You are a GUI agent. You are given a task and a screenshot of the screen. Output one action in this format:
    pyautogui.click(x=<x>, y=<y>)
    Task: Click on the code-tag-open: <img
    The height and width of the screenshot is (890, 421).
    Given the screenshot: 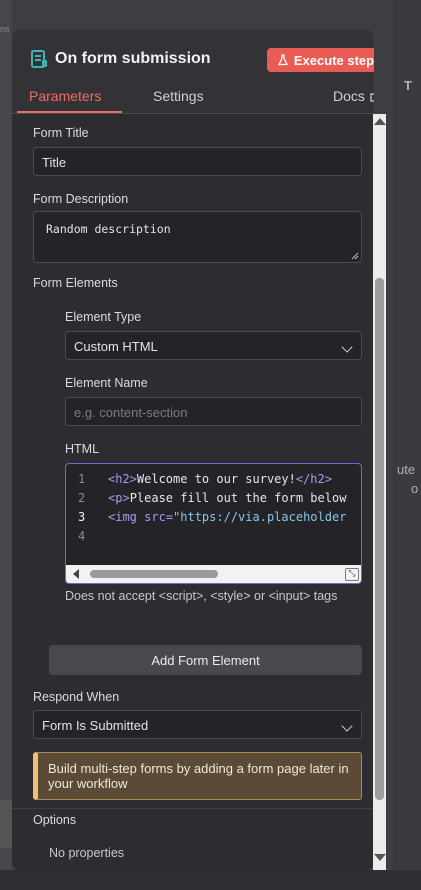 What is the action you would take?
    pyautogui.click(x=122, y=517)
    